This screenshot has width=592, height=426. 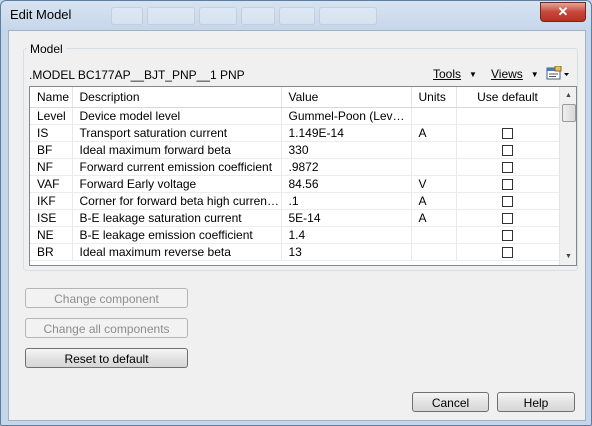 I want to click on cell-name: NE, so click(x=51, y=235).